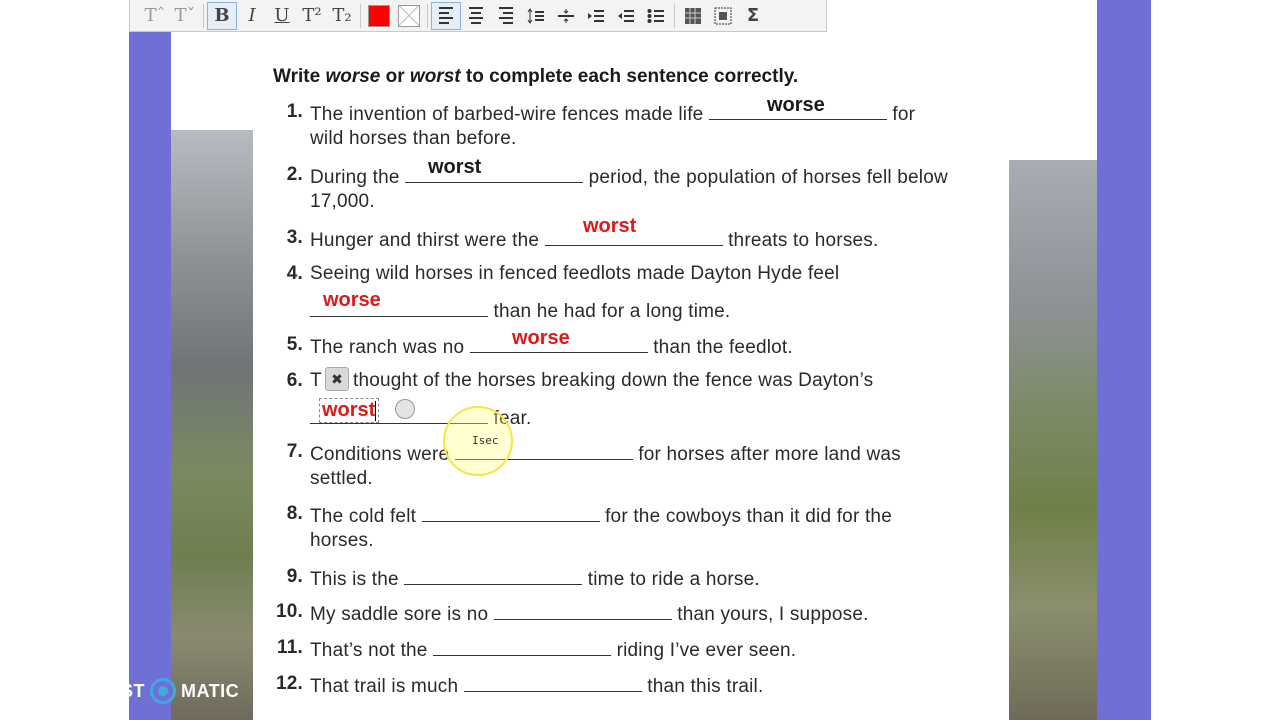 This screenshot has width=1280, height=720. I want to click on question-text: than he had for a long time., so click(612, 311).